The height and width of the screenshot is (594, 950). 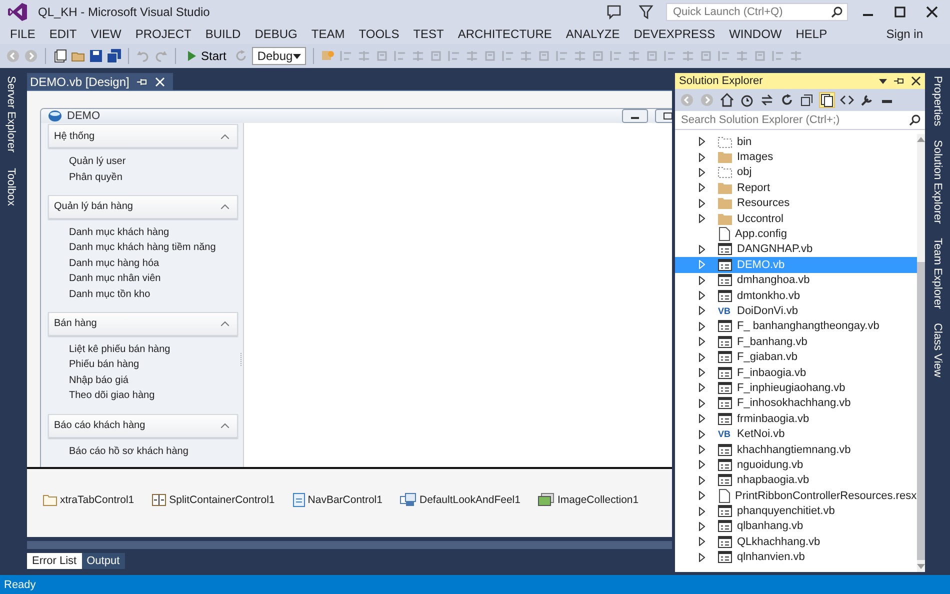 What do you see at coordinates (379, 34) in the screenshot?
I see `menu-item: TOOLS` at bounding box center [379, 34].